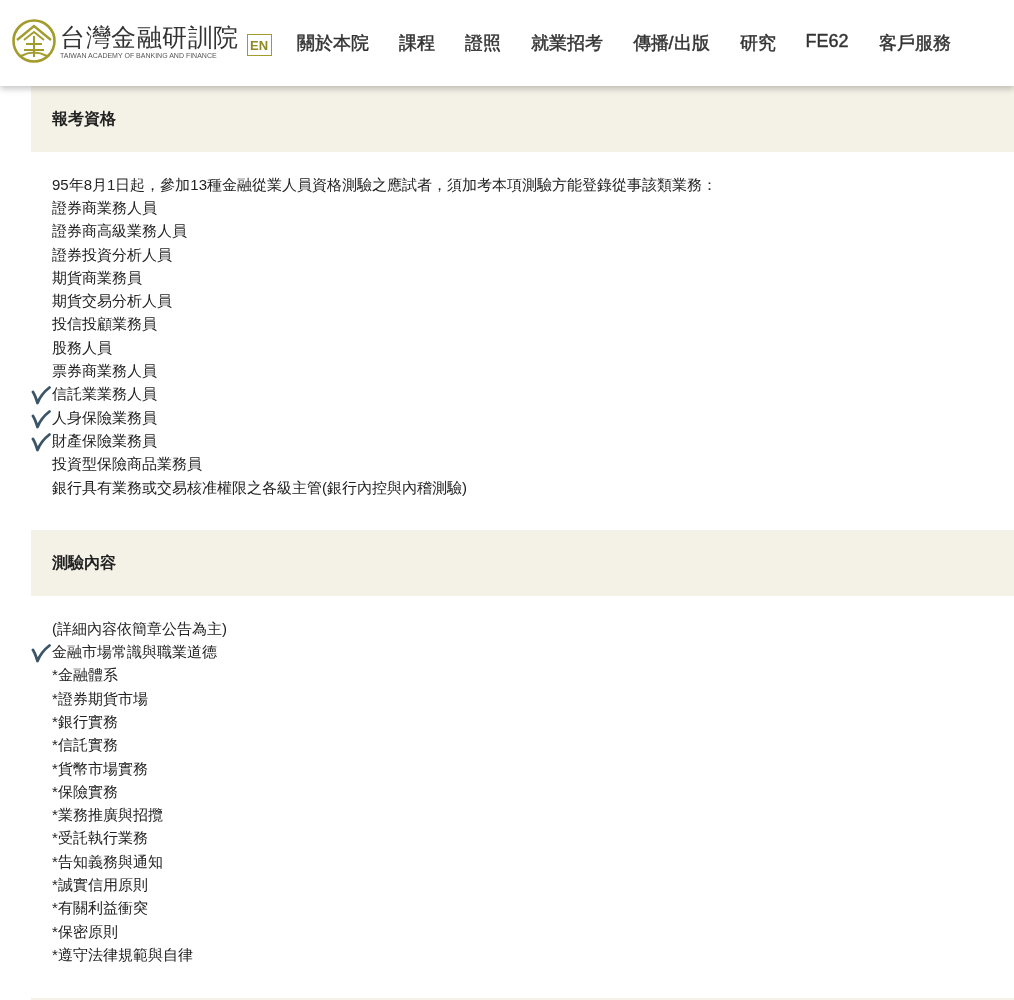 This screenshot has width=1014, height=1000. What do you see at coordinates (332, 43) in the screenshot?
I see `nav-link: 關於本院` at bounding box center [332, 43].